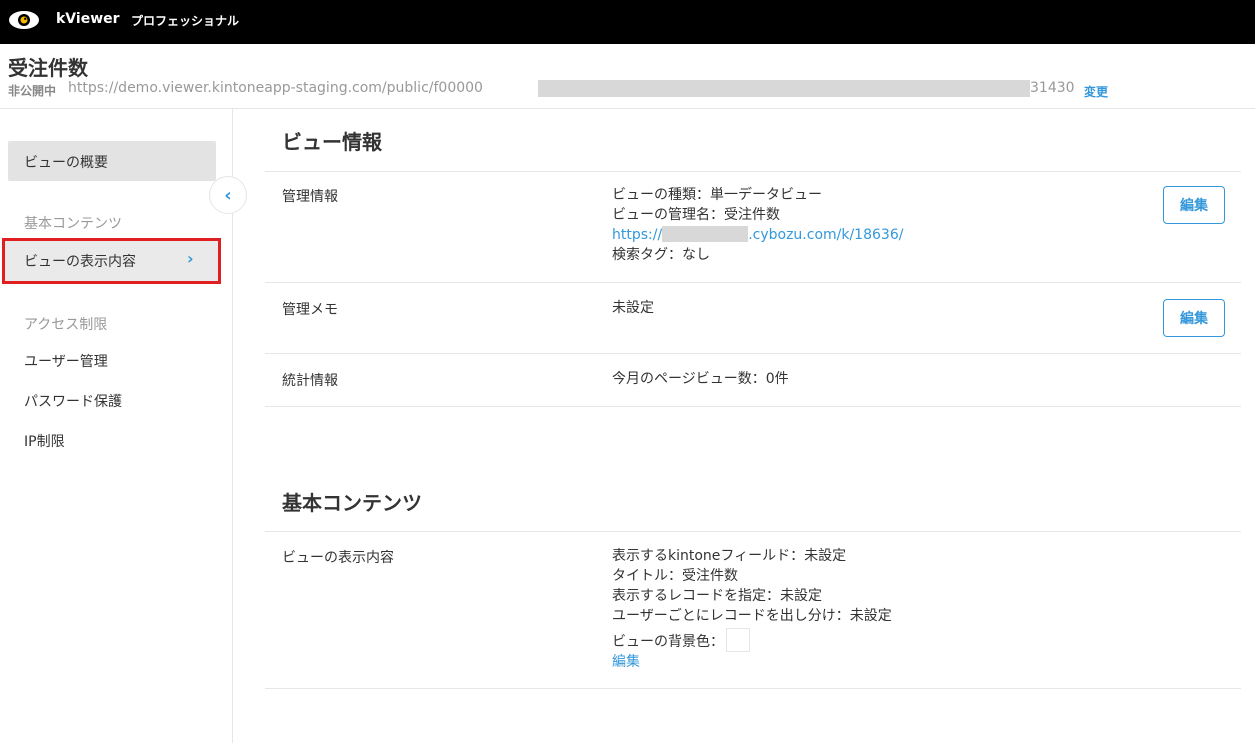 The width and height of the screenshot is (1255, 743). I want to click on collapse-sidebar-button: ‹, so click(228, 195).